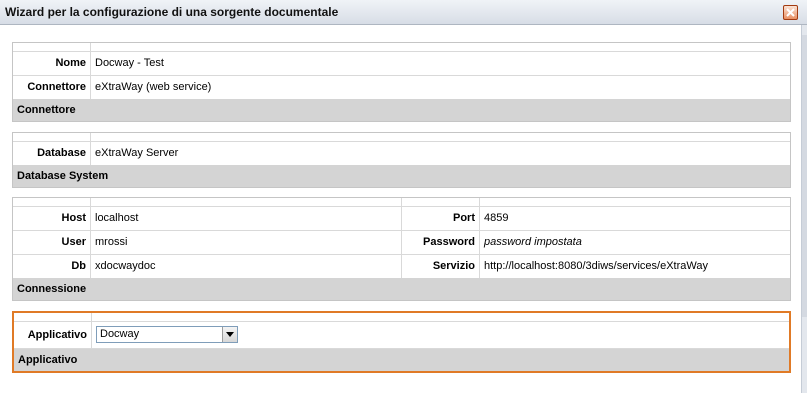 The height and width of the screenshot is (393, 807). I want to click on row-applicativo: Applicativo Docway, so click(401, 335).